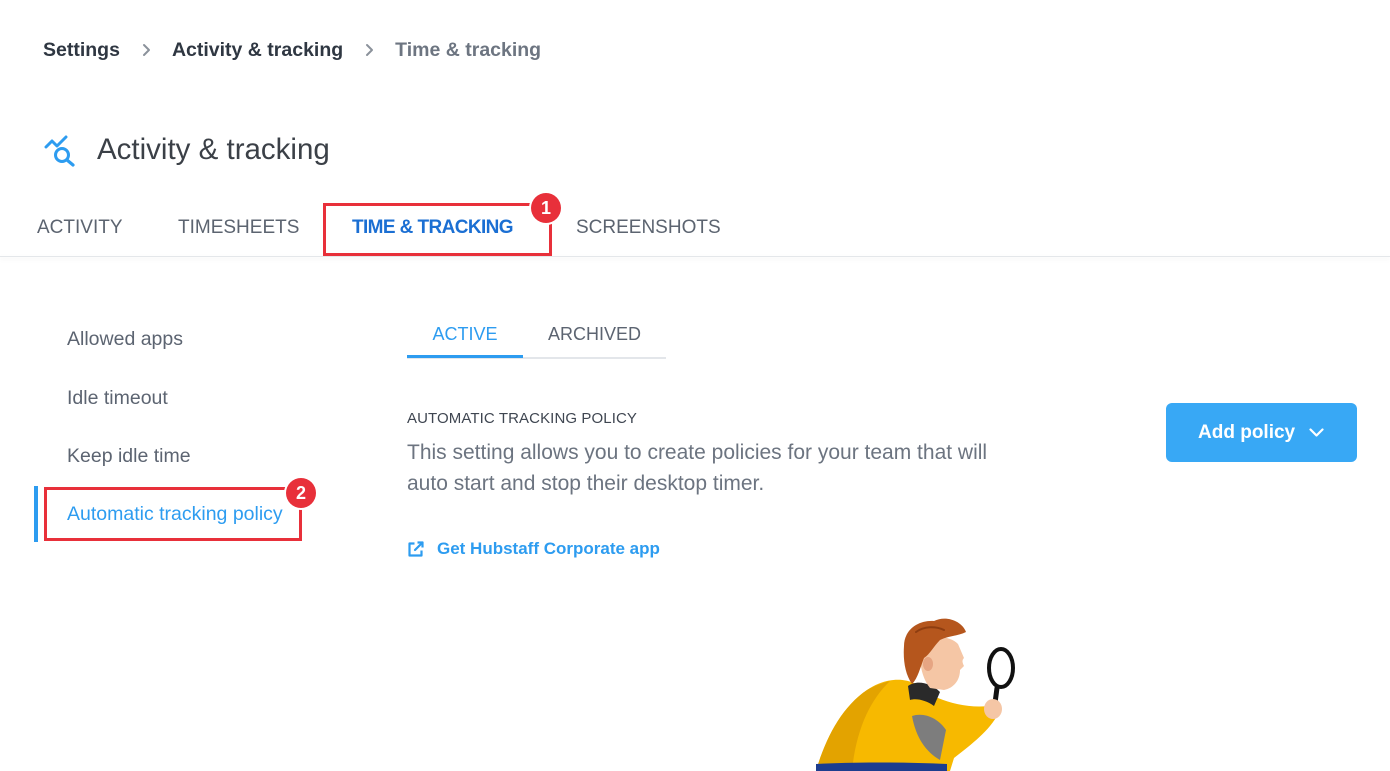 This screenshot has height=771, width=1390. I want to click on tabbar-divider, so click(695, 256).